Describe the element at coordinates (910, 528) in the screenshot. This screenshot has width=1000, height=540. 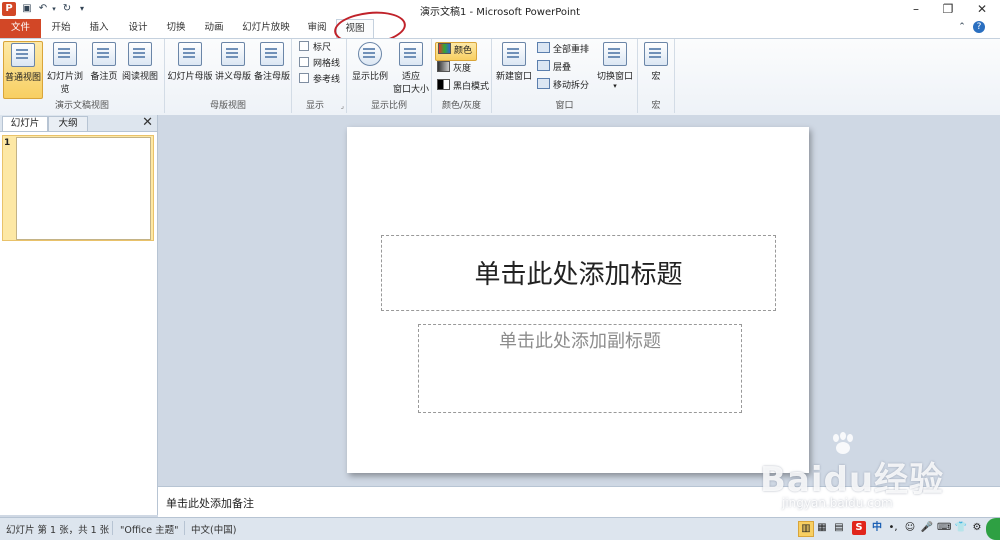
I see `emoji-icon: ☺` at that location.